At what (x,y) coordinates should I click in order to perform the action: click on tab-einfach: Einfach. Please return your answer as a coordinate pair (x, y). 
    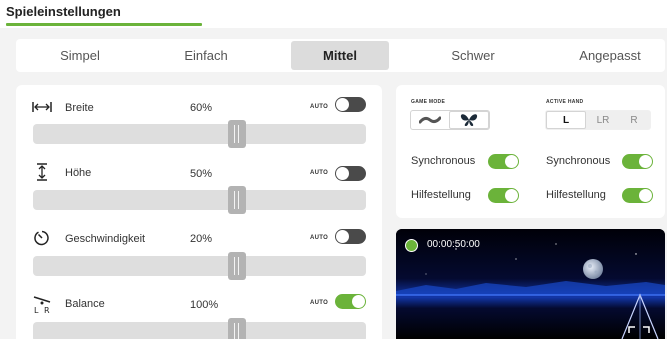
    Looking at the image, I should click on (206, 55).